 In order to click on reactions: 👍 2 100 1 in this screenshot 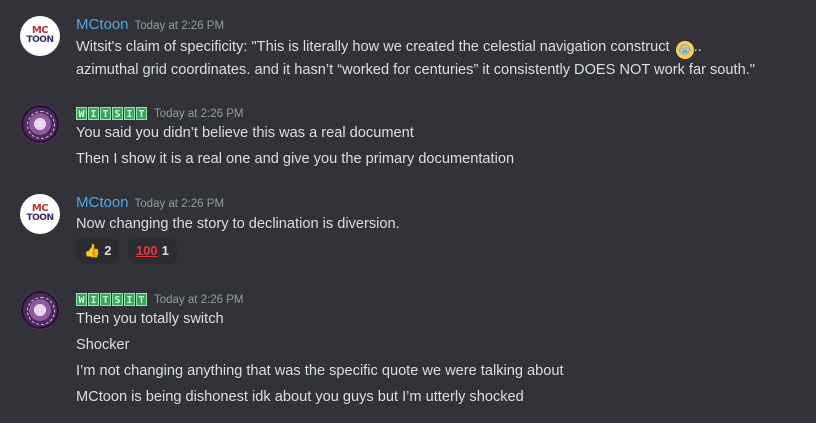, I will do `click(128, 251)`.